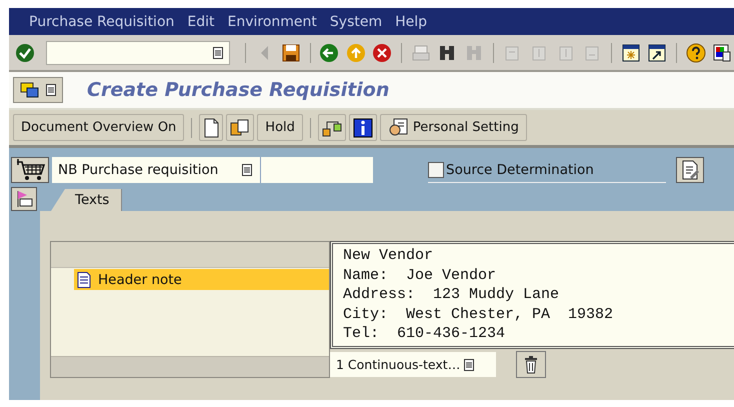  Describe the element at coordinates (272, 22) in the screenshot. I see `menu-item: Environment` at that location.